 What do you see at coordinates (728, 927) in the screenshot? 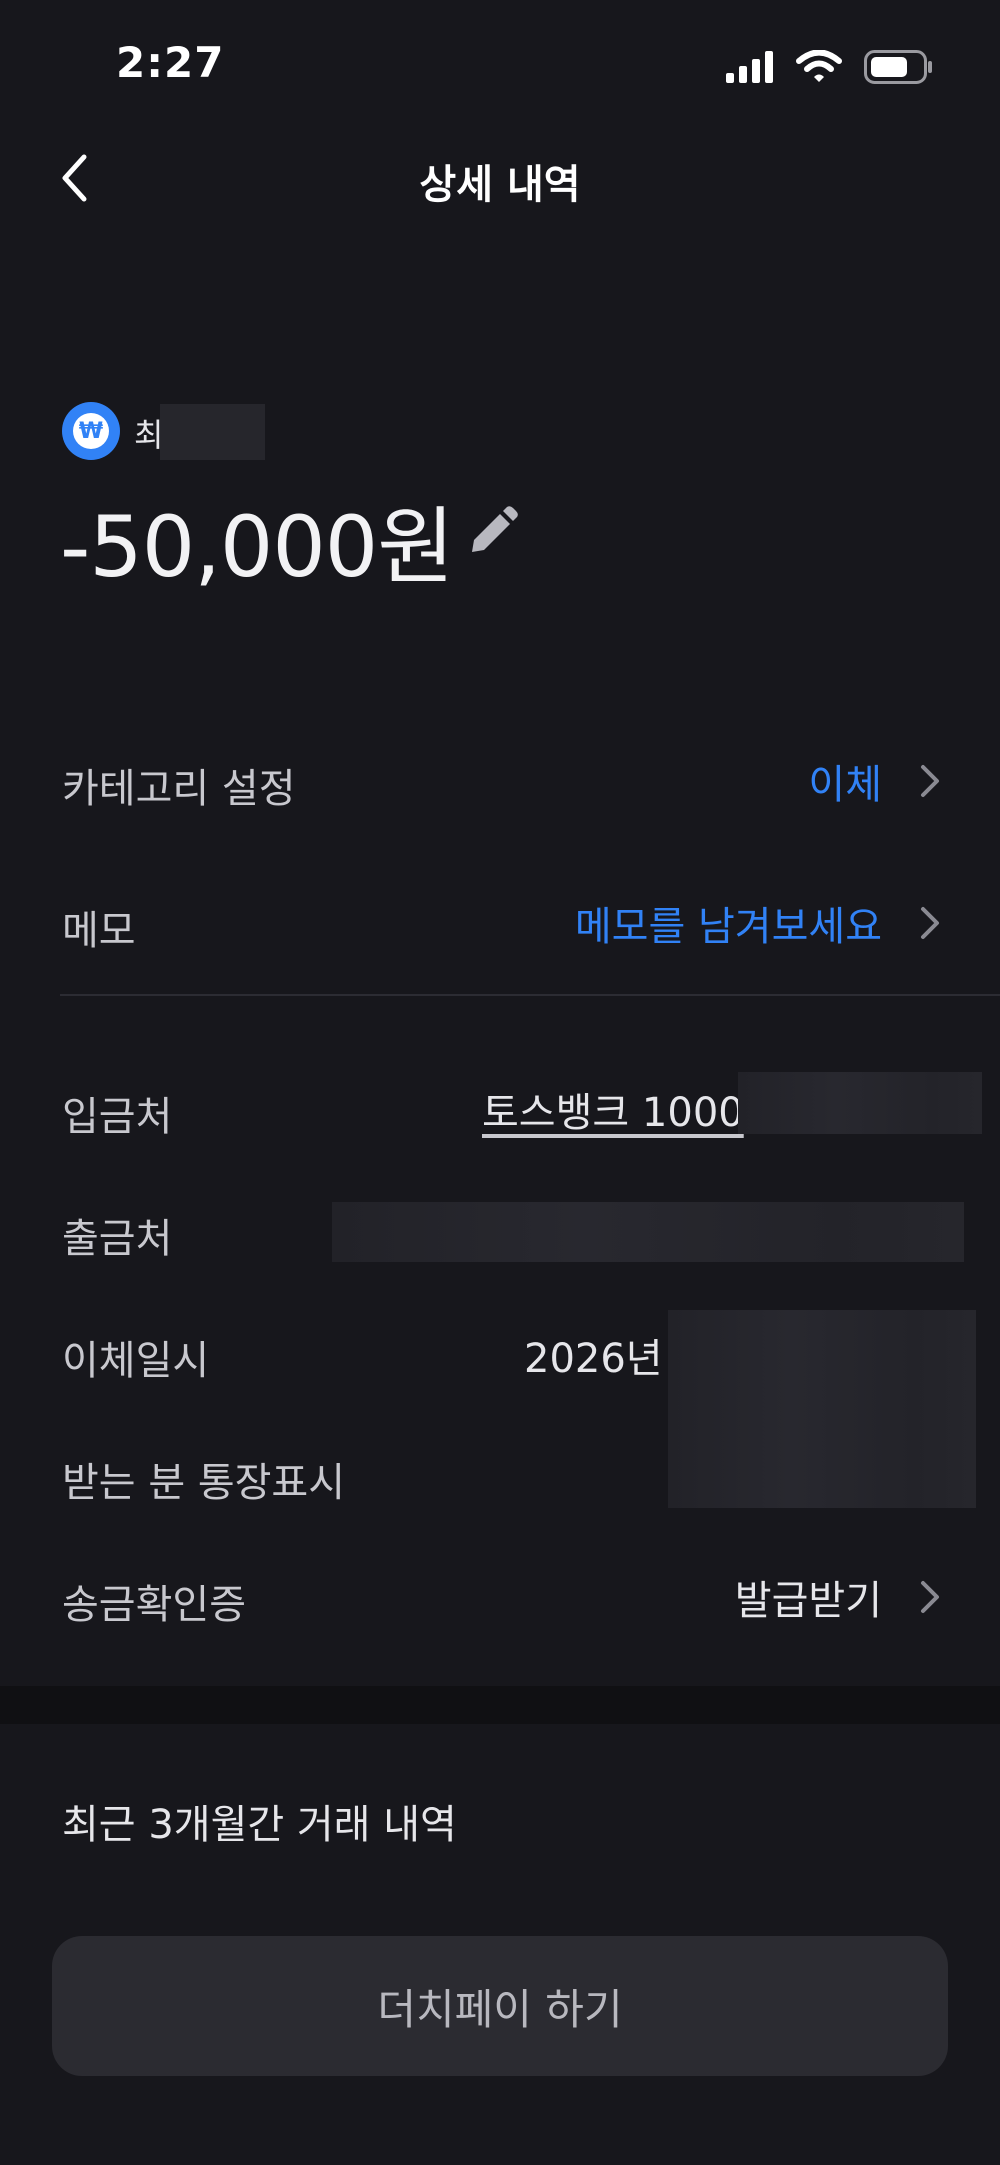
I see `memo-value: 메모를 남겨보세요` at bounding box center [728, 927].